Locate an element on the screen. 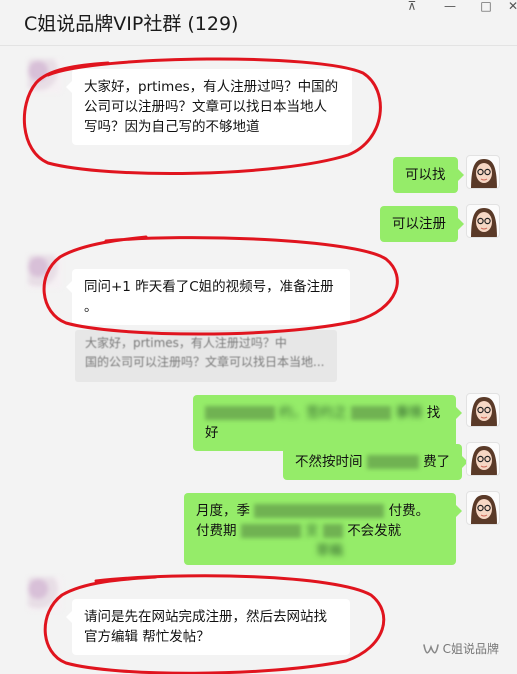 The width and height of the screenshot is (517, 674). message-text: 约，签约之 is located at coordinates (313, 413).